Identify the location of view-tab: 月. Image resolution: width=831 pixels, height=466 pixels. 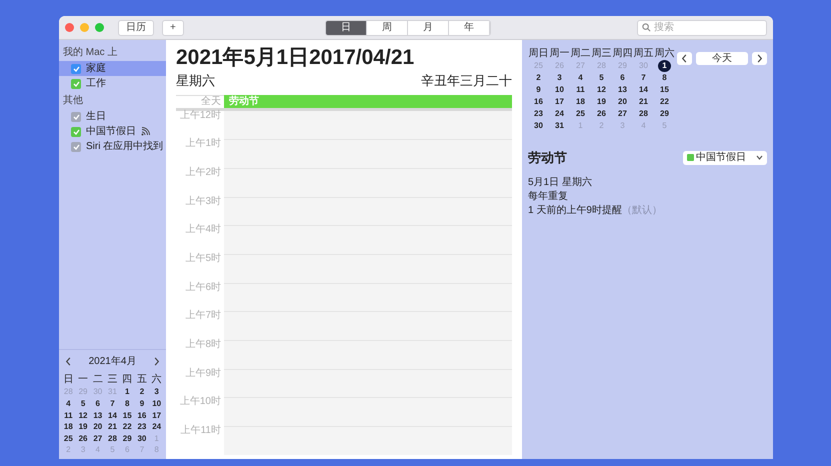
(428, 27).